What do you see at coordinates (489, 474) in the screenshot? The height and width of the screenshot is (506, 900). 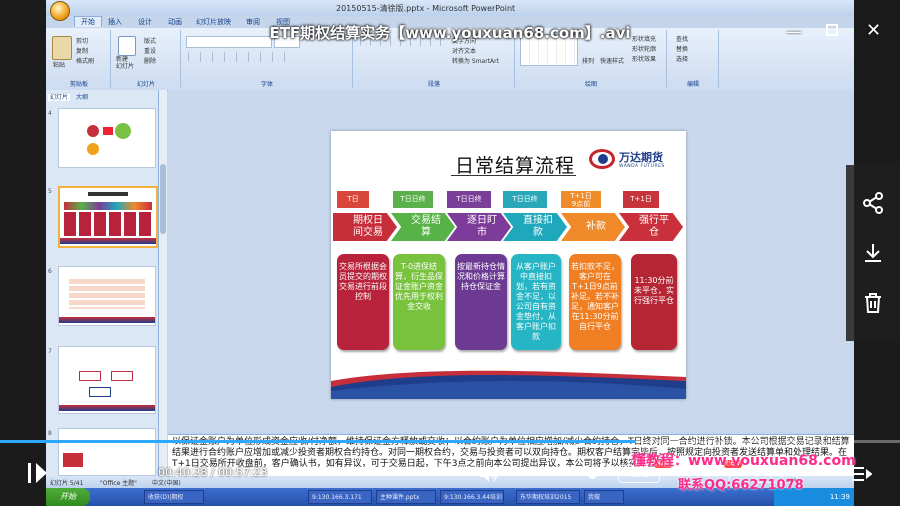 I see `volume-icon` at bounding box center [489, 474].